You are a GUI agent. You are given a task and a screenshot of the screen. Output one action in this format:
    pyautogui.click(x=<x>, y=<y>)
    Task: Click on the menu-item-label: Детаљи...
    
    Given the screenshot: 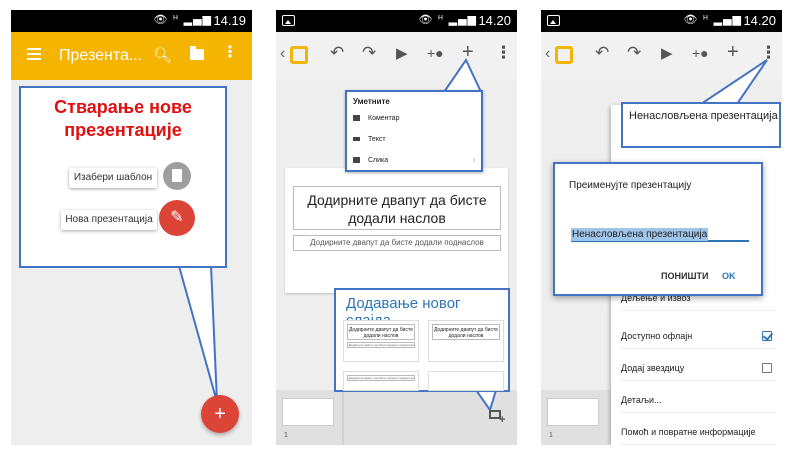 What is the action you would take?
    pyautogui.click(x=641, y=400)
    